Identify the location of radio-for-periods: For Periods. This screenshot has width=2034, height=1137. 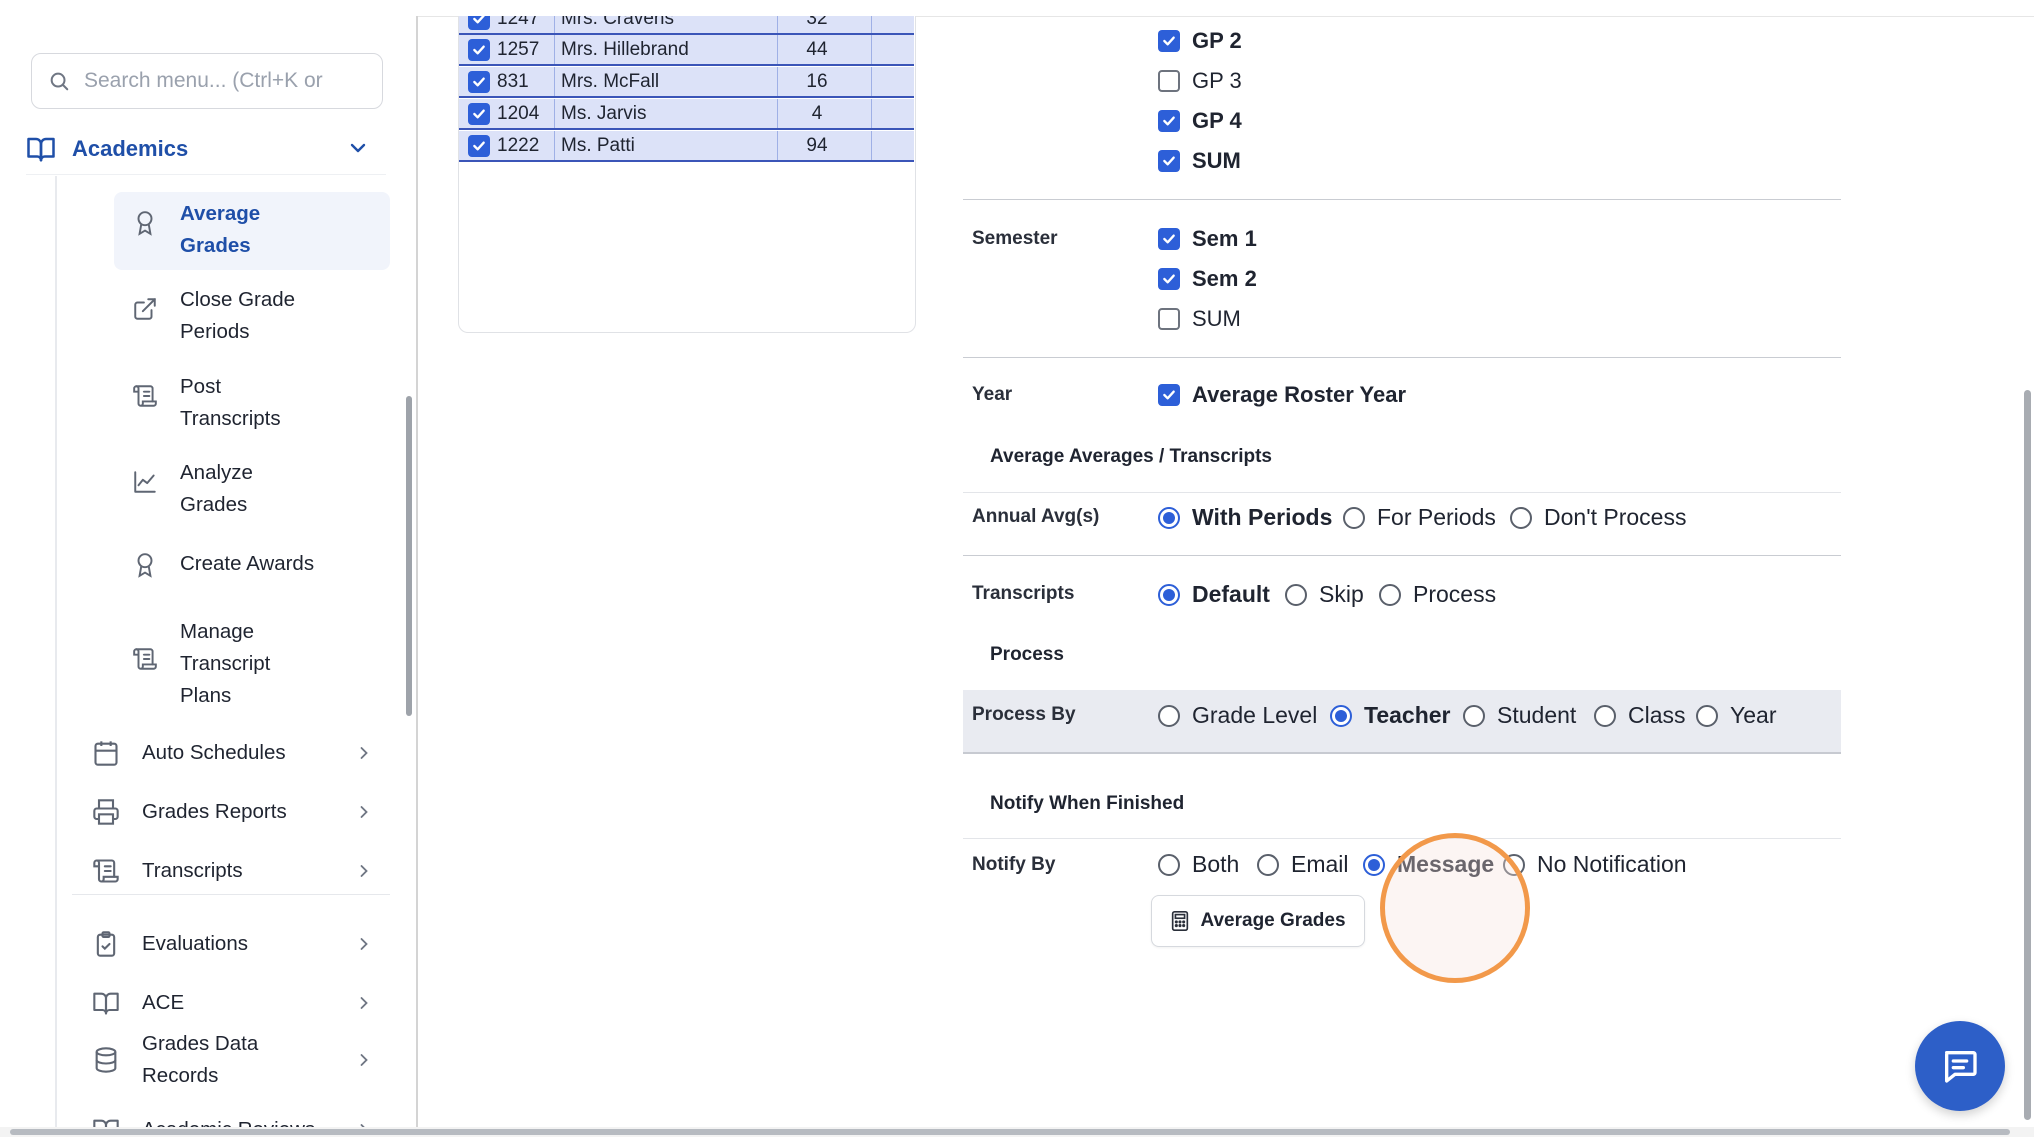
(1419, 517).